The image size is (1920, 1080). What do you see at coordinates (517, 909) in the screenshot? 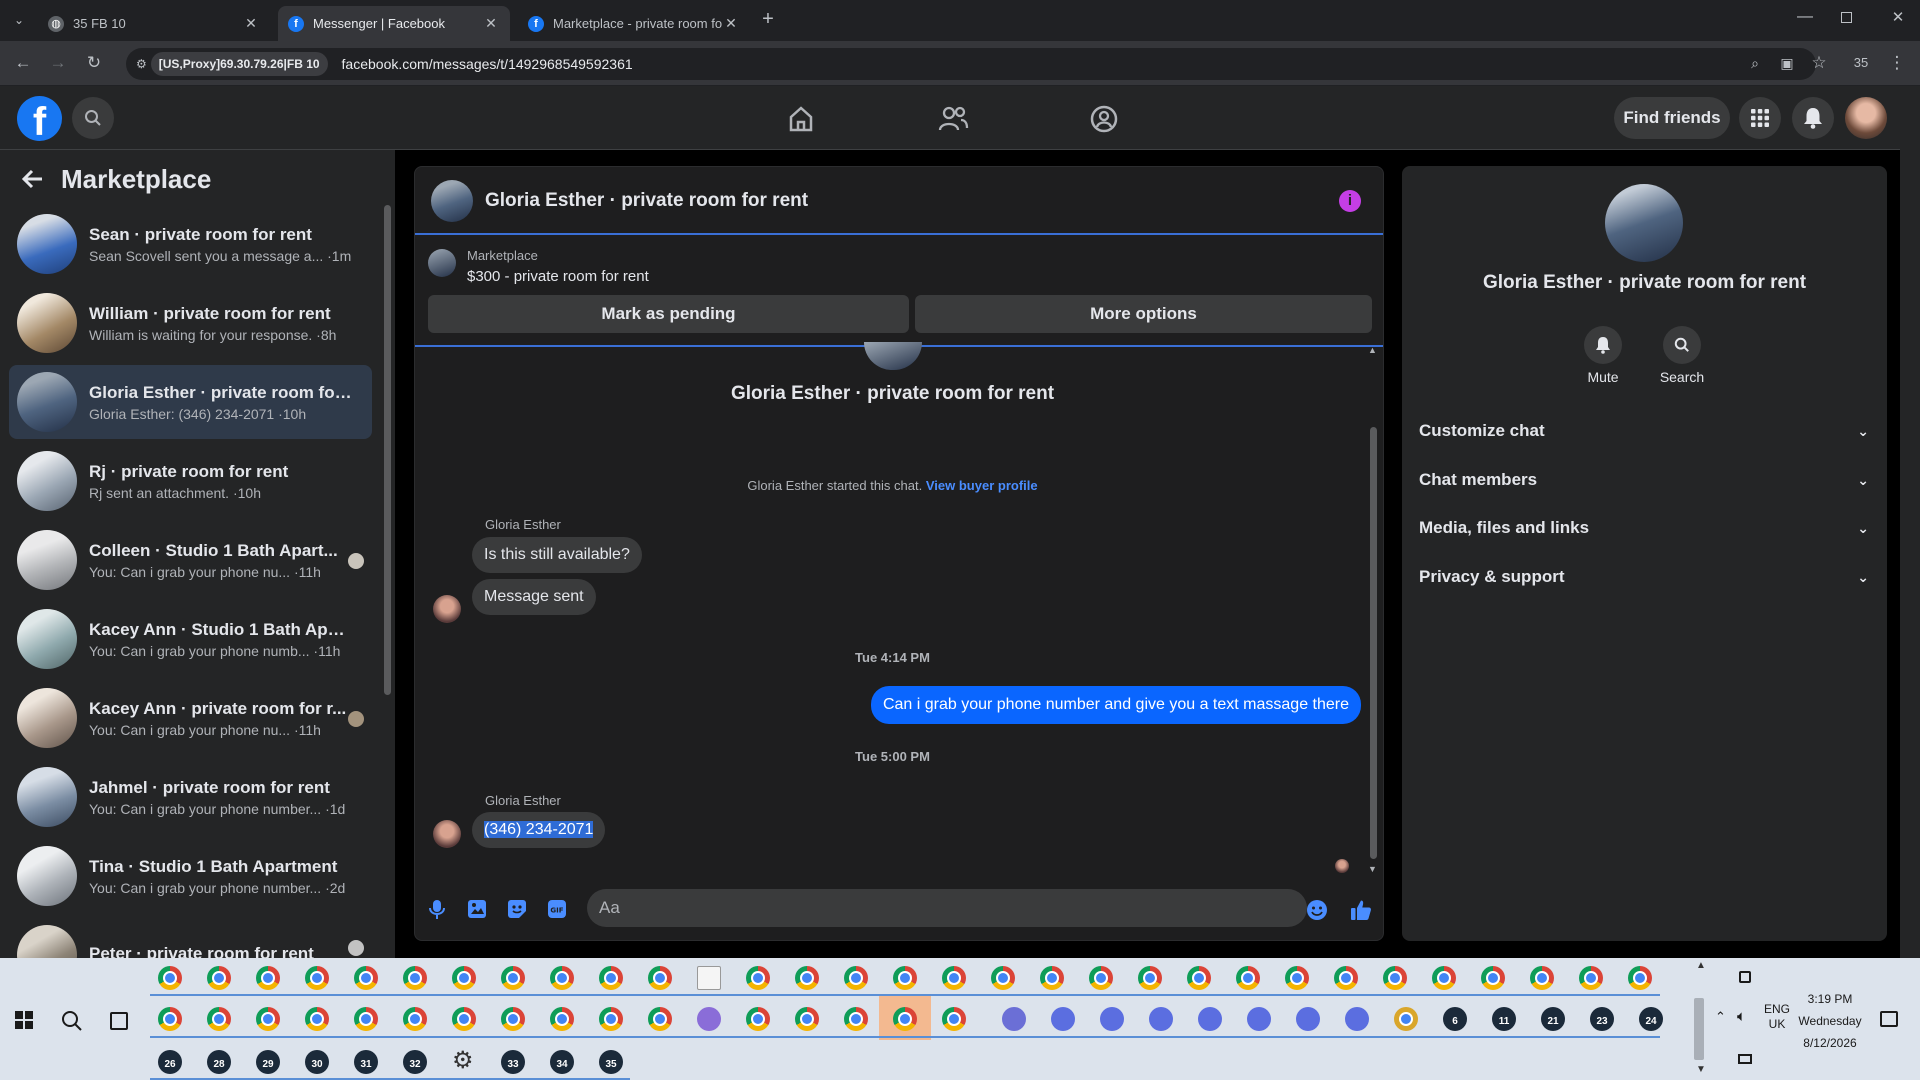
I see `sticker-icon` at bounding box center [517, 909].